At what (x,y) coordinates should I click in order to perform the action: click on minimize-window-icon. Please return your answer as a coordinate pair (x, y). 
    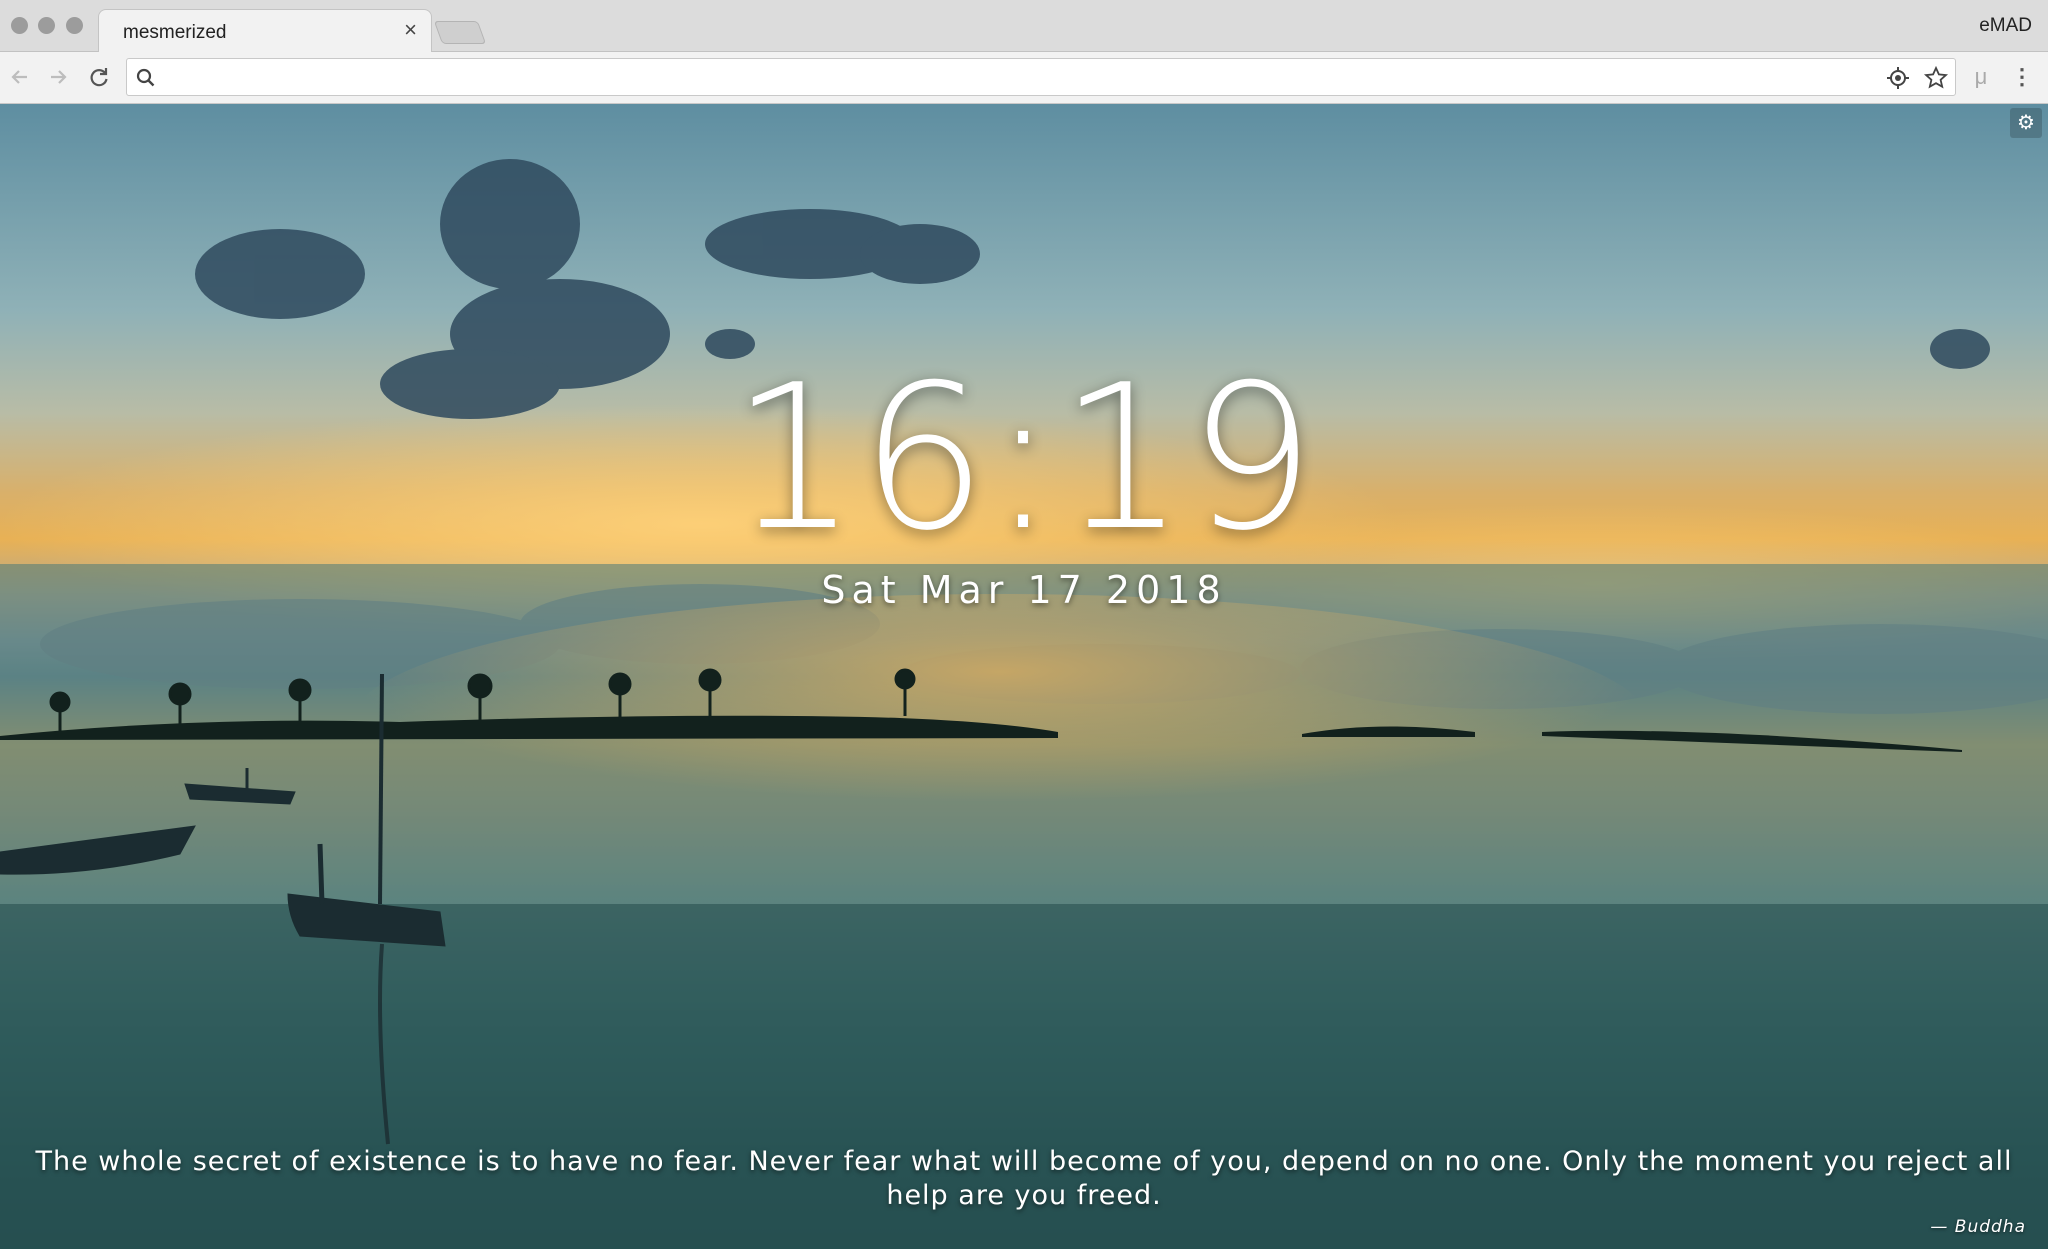
    Looking at the image, I should click on (46, 25).